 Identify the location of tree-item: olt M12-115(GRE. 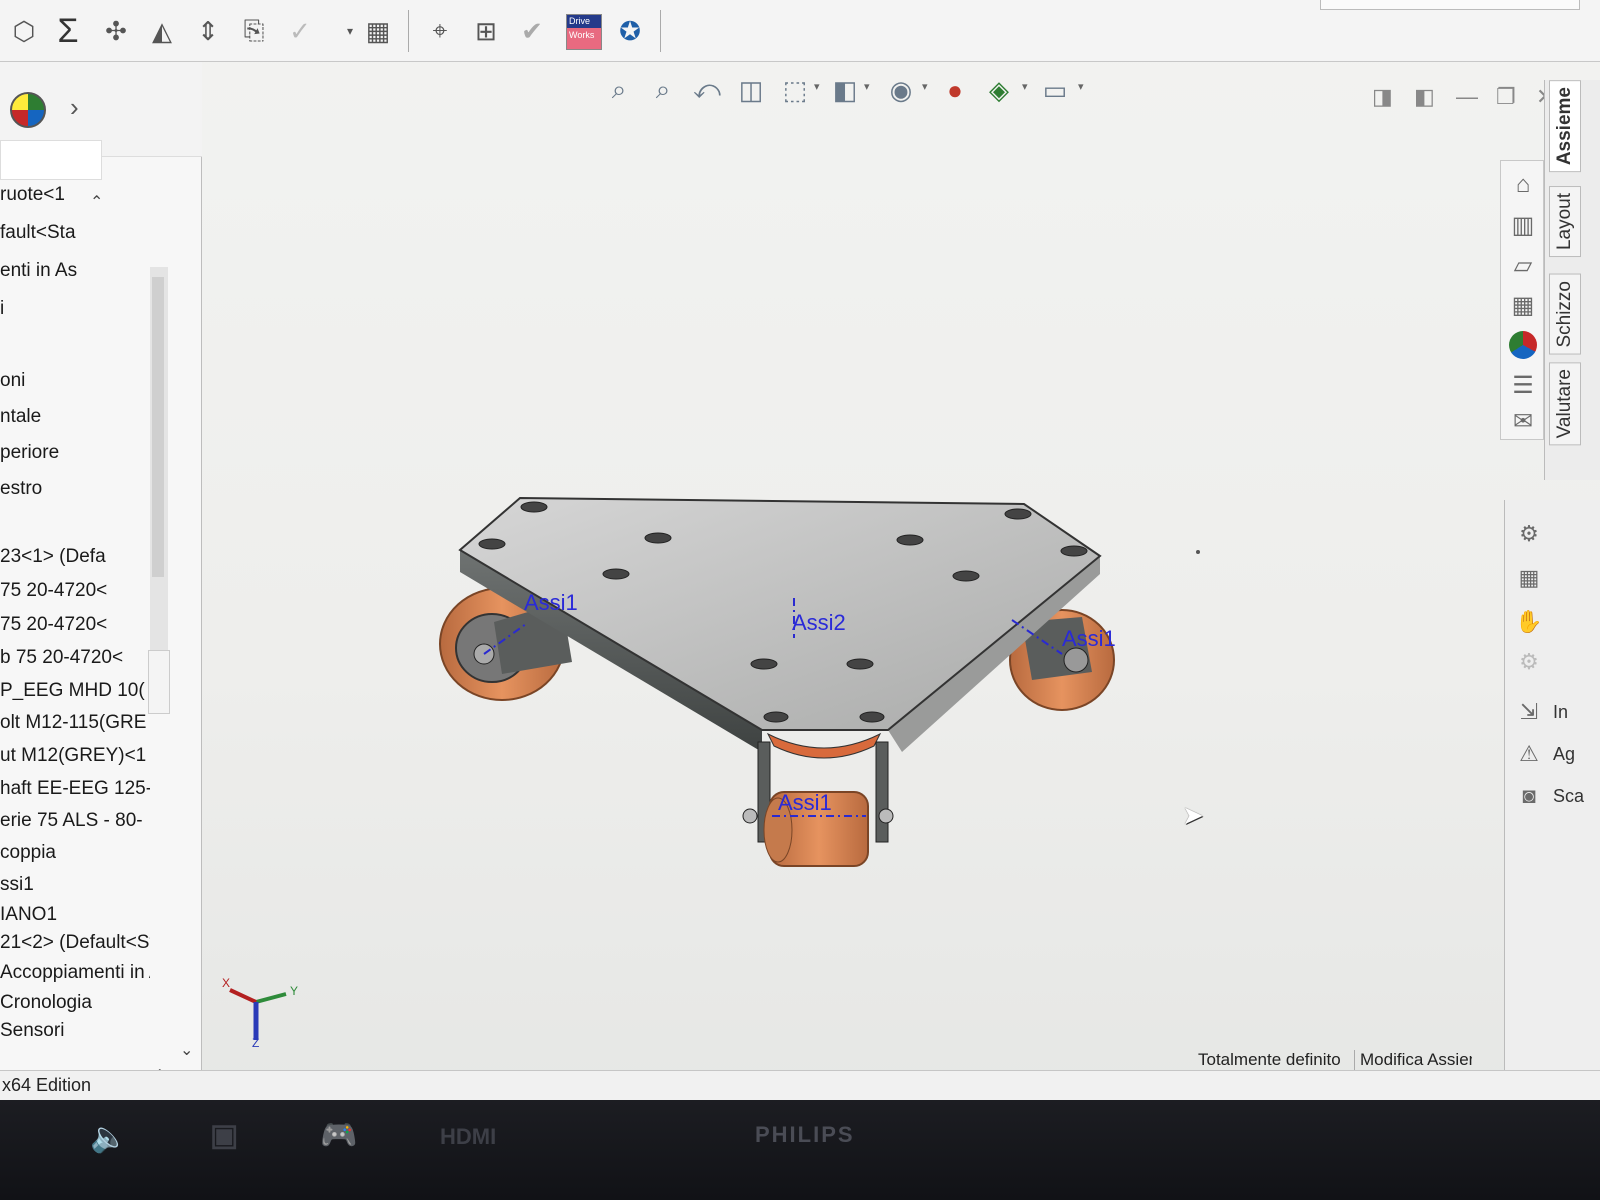
(75, 723).